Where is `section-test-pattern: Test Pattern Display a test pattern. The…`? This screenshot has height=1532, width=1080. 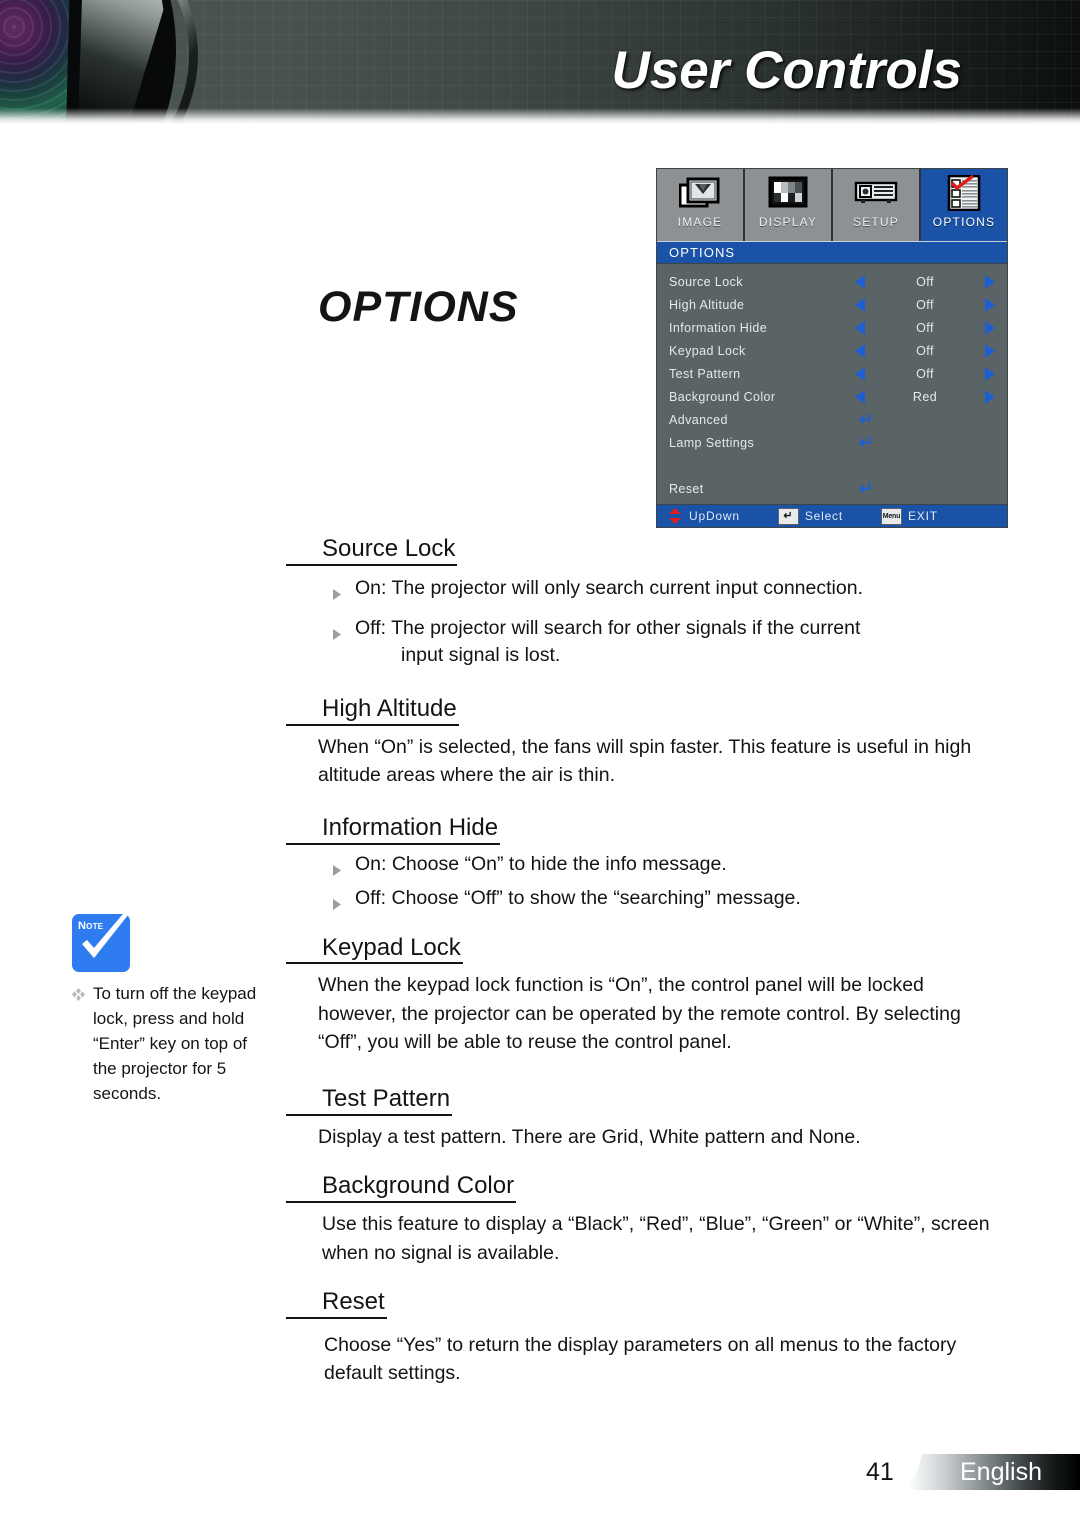 section-test-pattern: Test Pattern Display a test pattern. The… is located at coordinates (643, 1118).